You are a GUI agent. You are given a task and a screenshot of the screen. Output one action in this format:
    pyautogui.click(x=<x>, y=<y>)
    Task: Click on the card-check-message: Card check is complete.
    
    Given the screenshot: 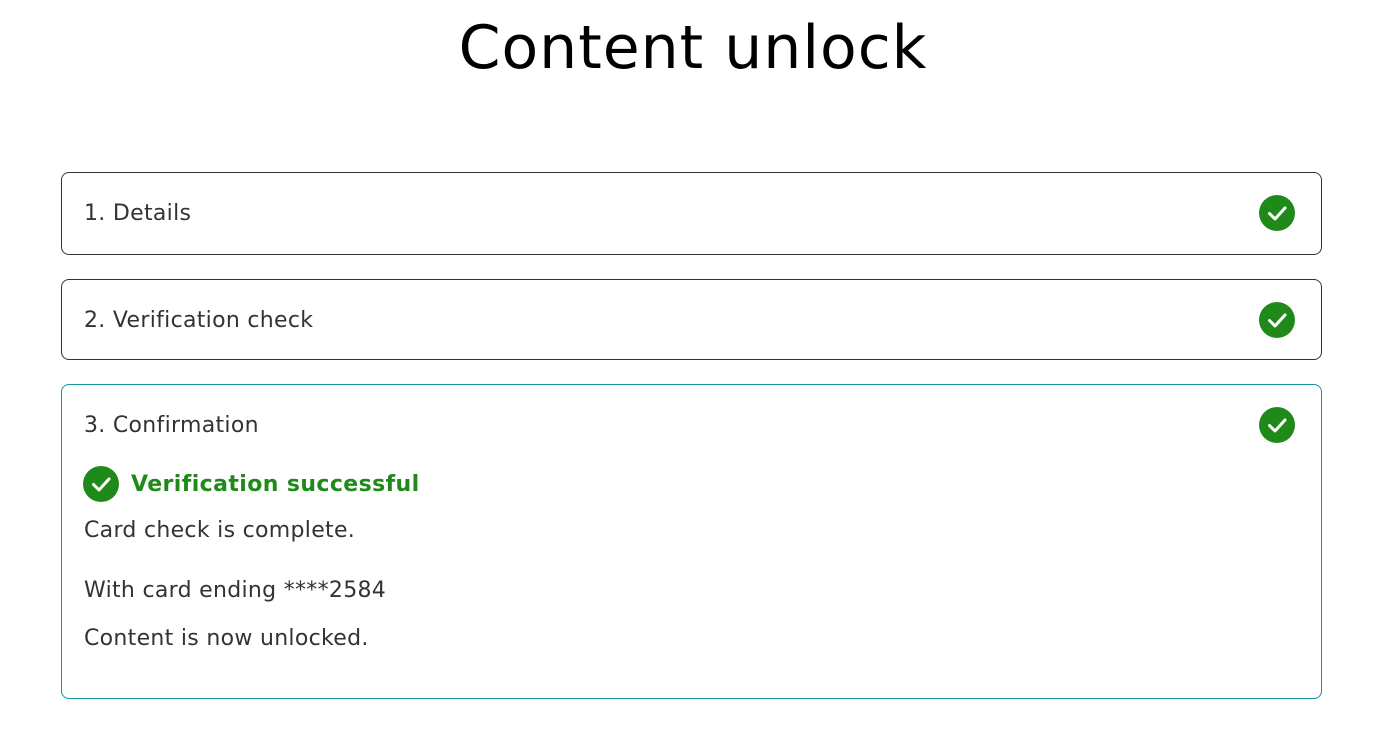 What is the action you would take?
    pyautogui.click(x=220, y=530)
    